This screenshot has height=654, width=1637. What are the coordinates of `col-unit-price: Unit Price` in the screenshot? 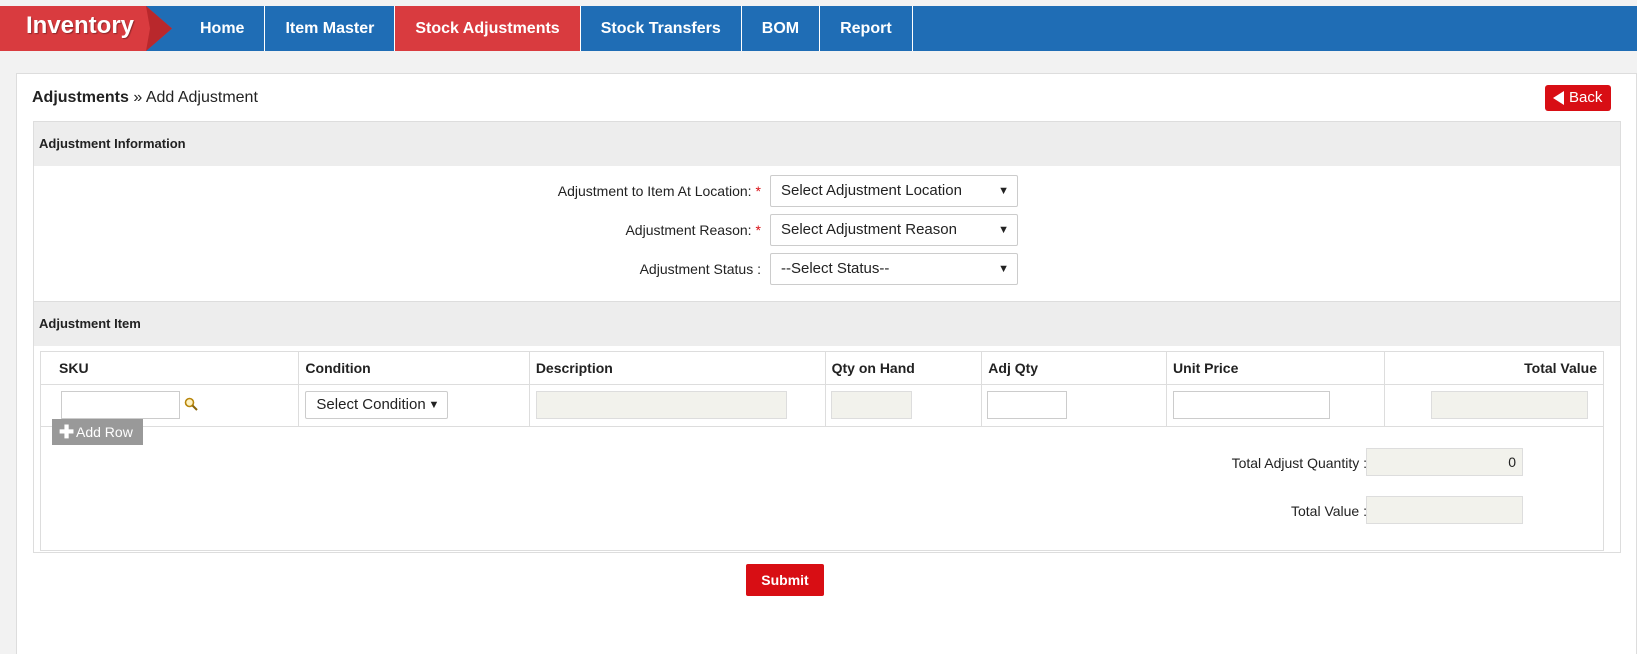 It's located at (1275, 368).